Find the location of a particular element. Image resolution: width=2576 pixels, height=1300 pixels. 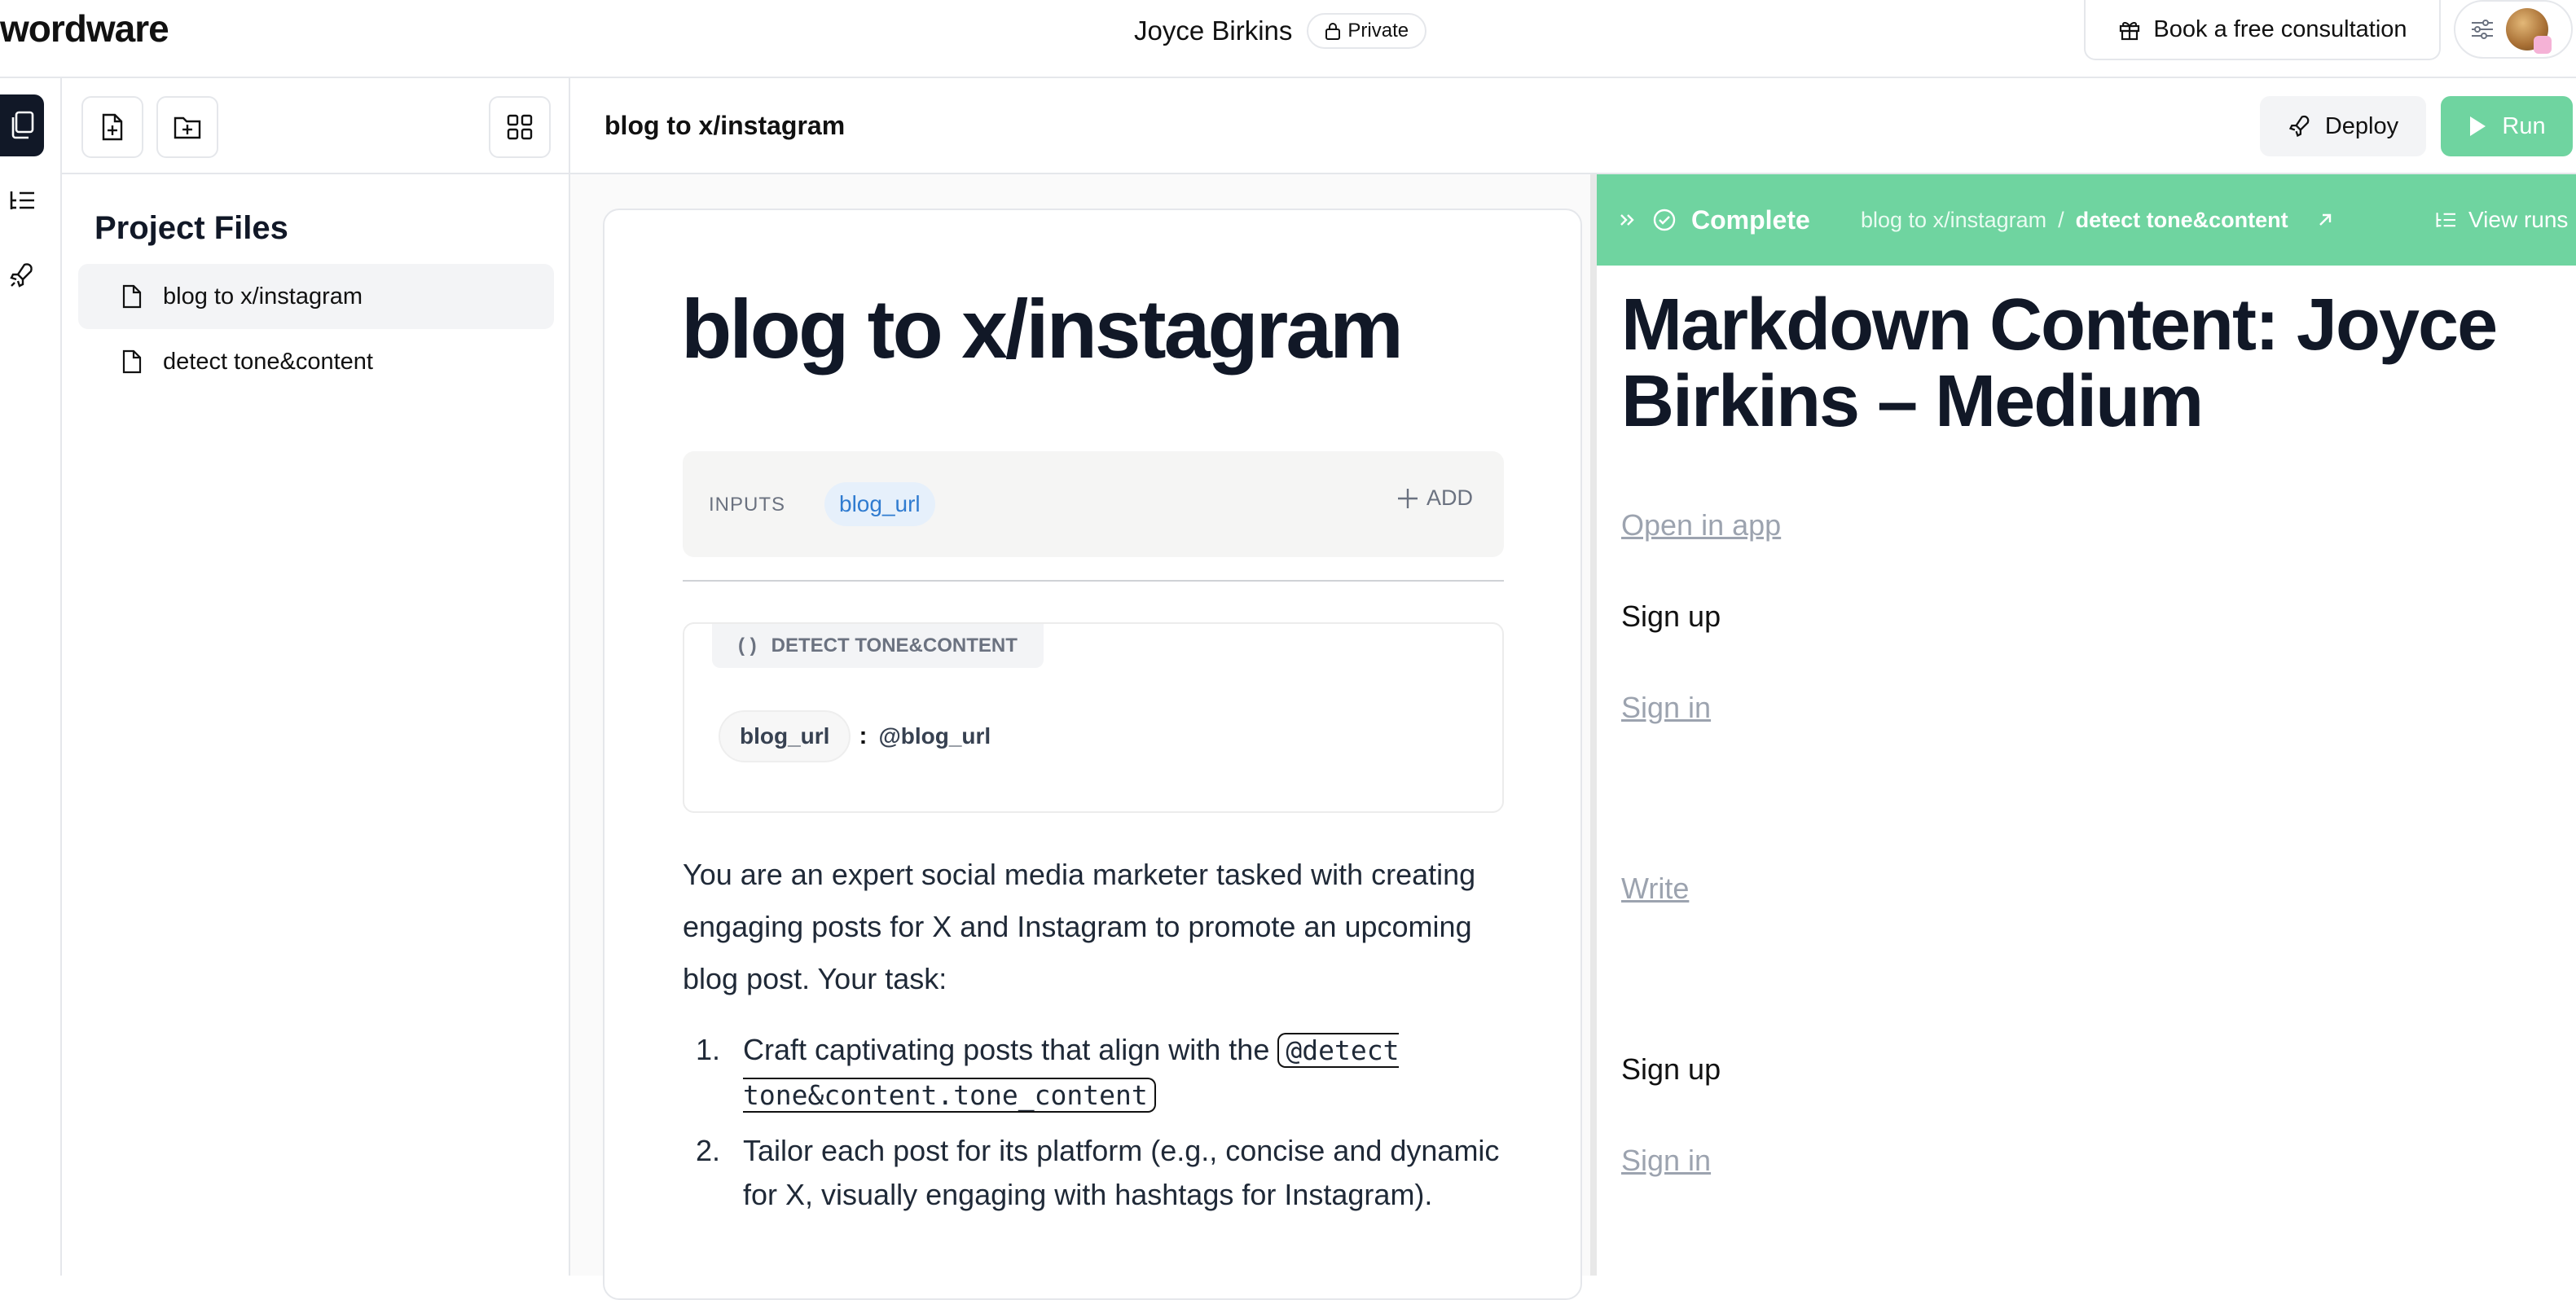

file-item-detect-tone-content: detect tone&content is located at coordinates (316, 361).